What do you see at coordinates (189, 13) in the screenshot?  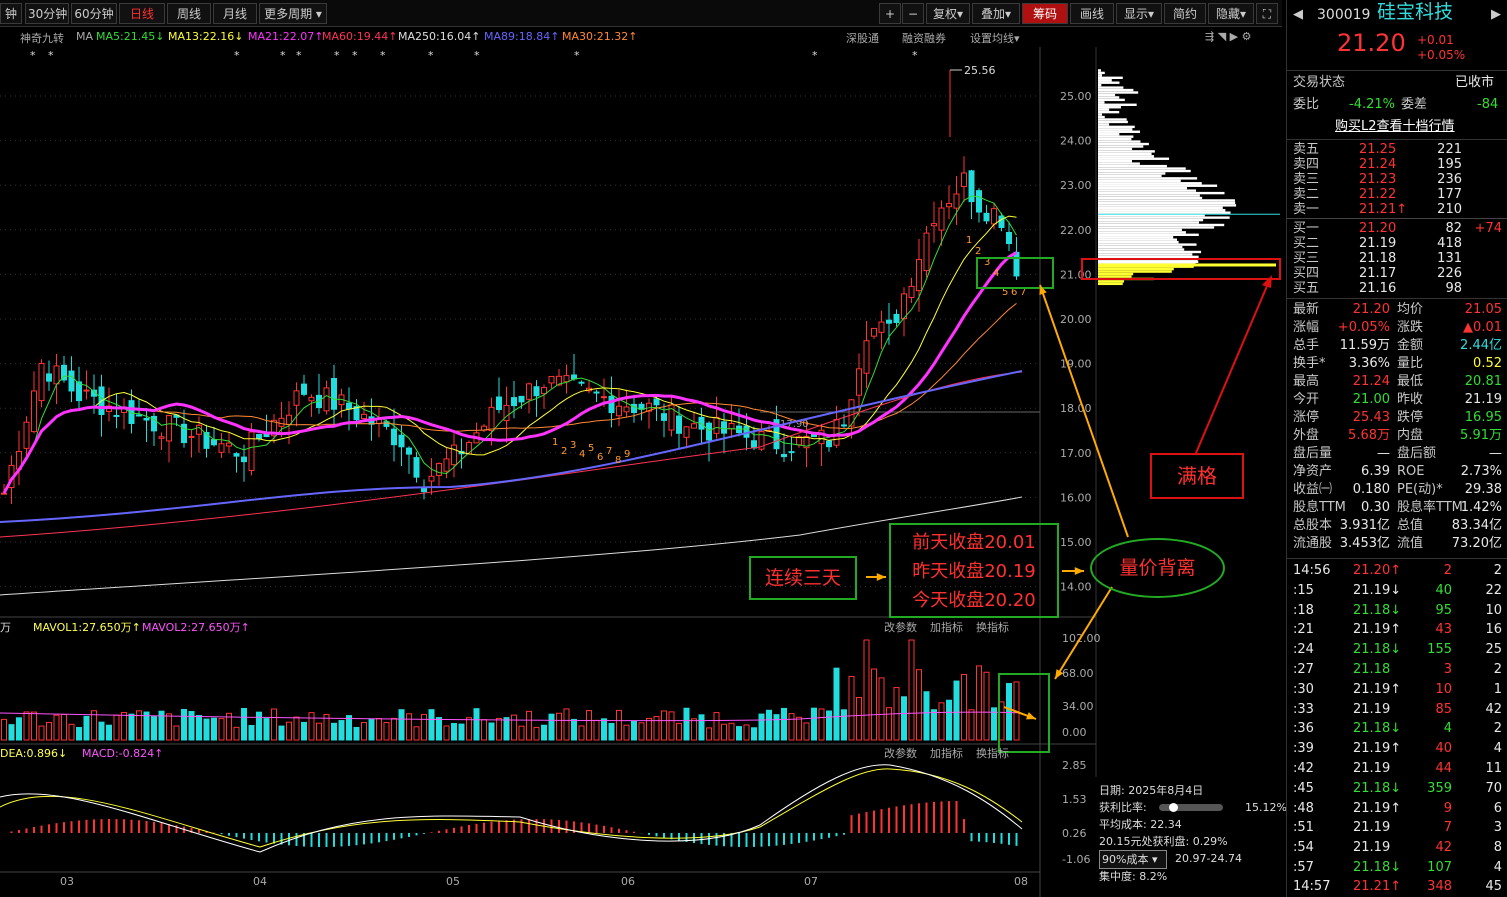 I see `tab-weekly: 周线` at bounding box center [189, 13].